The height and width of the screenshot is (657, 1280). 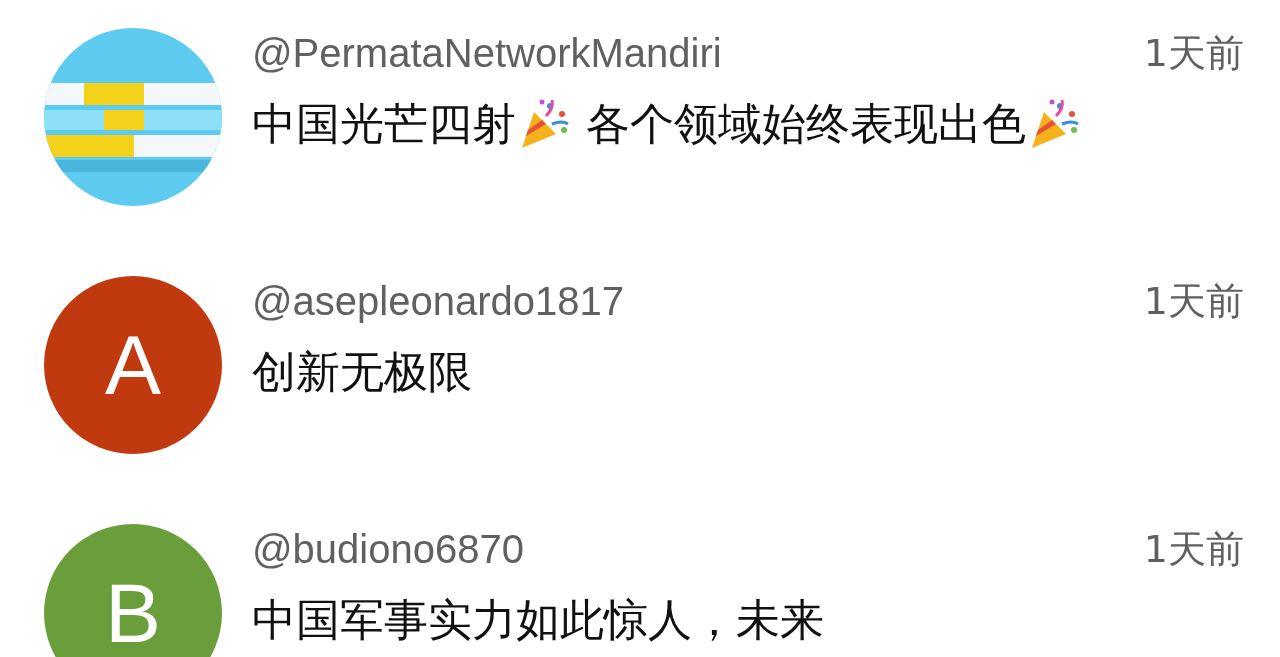 What do you see at coordinates (538, 620) in the screenshot?
I see `comment-text: 中国军事实力如此惊人，未来` at bounding box center [538, 620].